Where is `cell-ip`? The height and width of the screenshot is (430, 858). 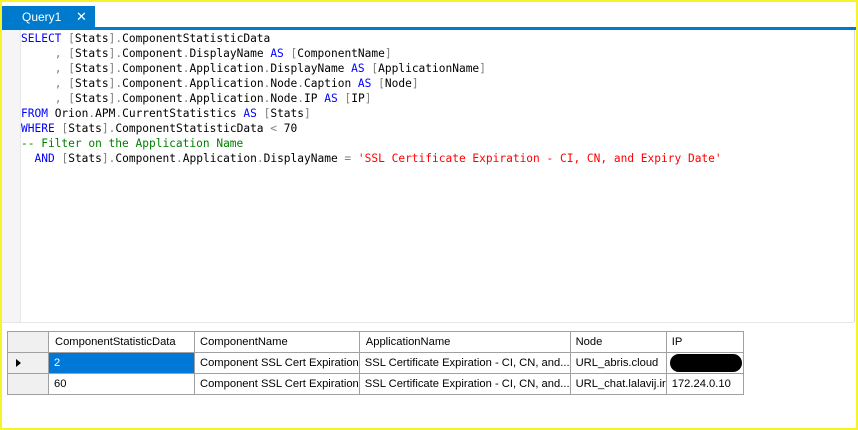 cell-ip is located at coordinates (704, 363).